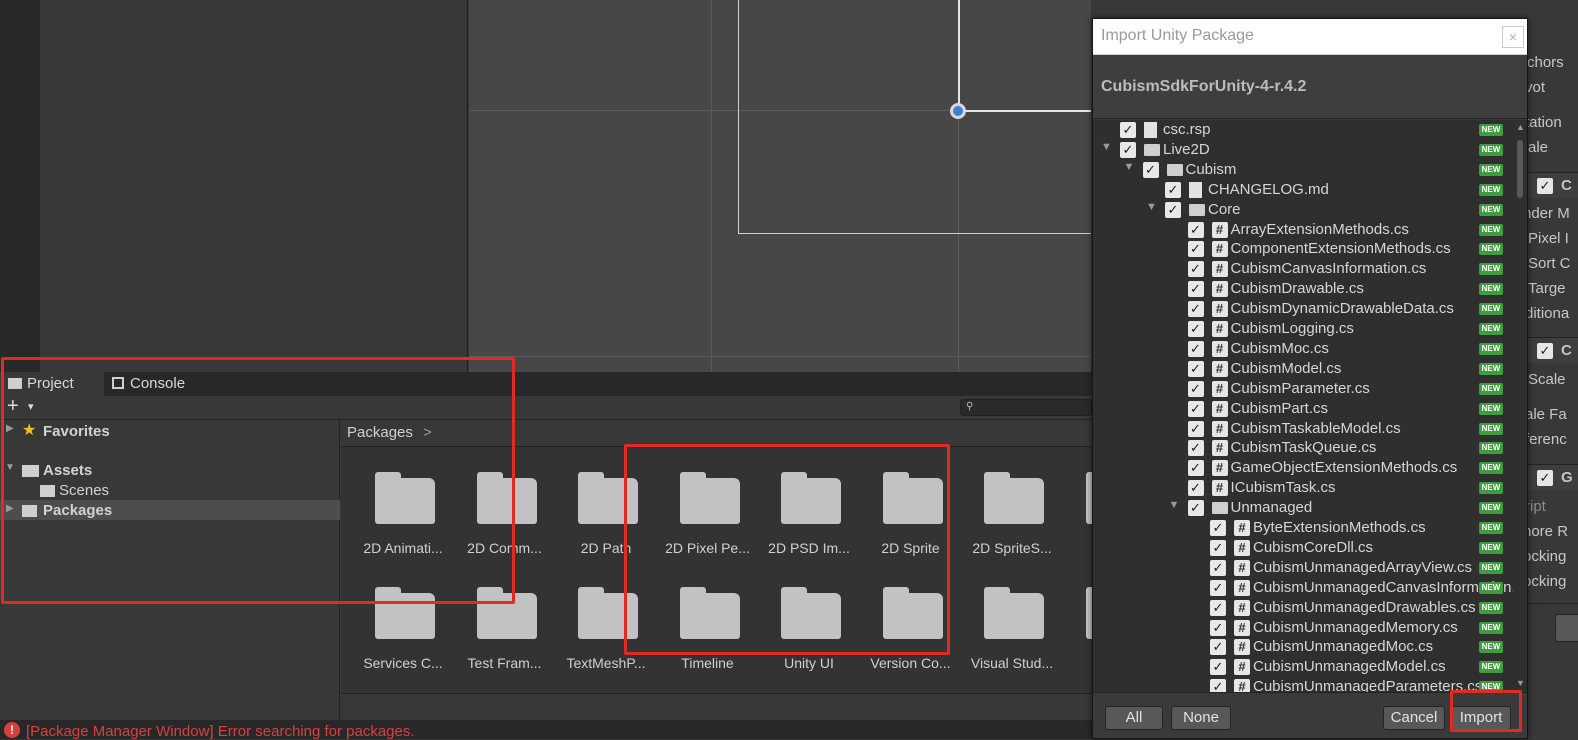  Describe the element at coordinates (1310, 588) in the screenshot. I see `import-file-row: ✓ # CubismUnmanagedCanvasInformation.cs NEW` at that location.